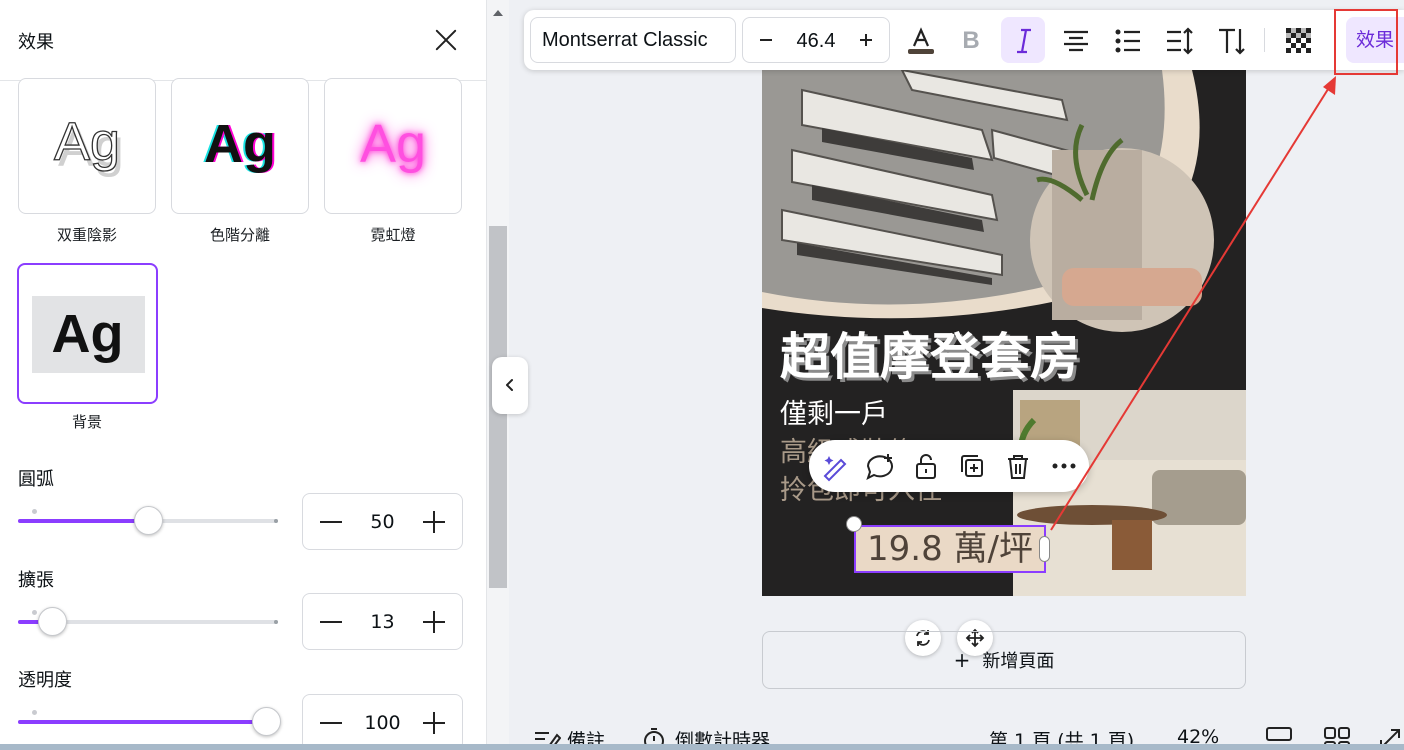 The image size is (1404, 750). I want to click on resize-handle-right, so click(1044, 549).